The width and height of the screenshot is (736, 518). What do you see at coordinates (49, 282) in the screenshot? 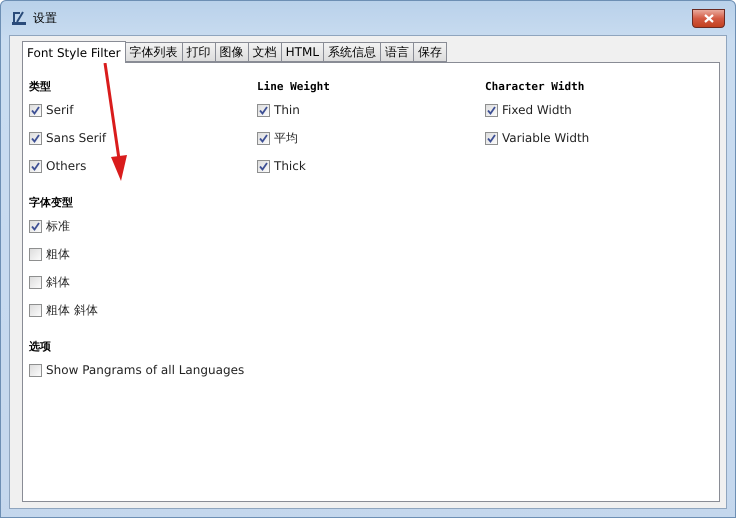
I see `checkbox-option: 斜体` at bounding box center [49, 282].